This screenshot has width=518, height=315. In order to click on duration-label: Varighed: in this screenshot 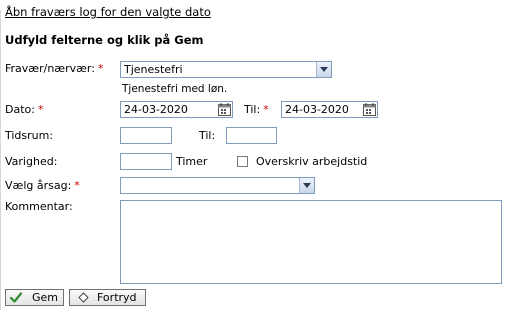, I will do `click(31, 161)`.